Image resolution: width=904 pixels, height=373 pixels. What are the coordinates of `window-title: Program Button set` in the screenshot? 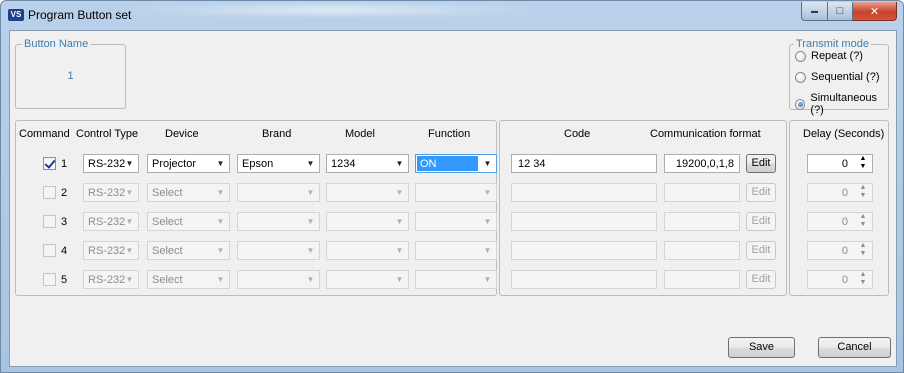 It's located at (80, 15).